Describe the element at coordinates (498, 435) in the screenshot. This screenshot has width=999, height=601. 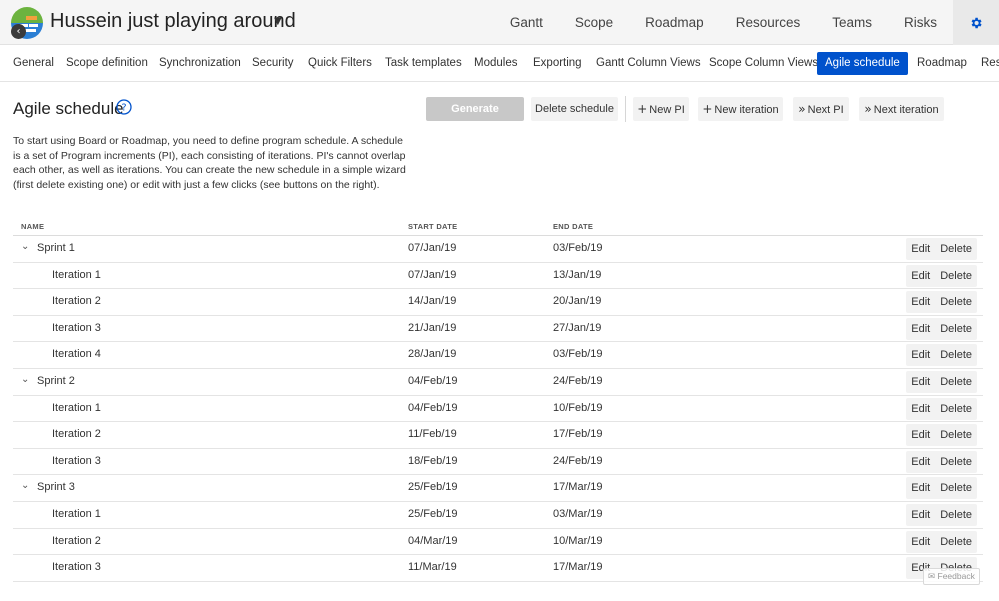
I see `table-row: Iteration 2 11/Feb/19 17/Feb/19 Edit Delete` at that location.